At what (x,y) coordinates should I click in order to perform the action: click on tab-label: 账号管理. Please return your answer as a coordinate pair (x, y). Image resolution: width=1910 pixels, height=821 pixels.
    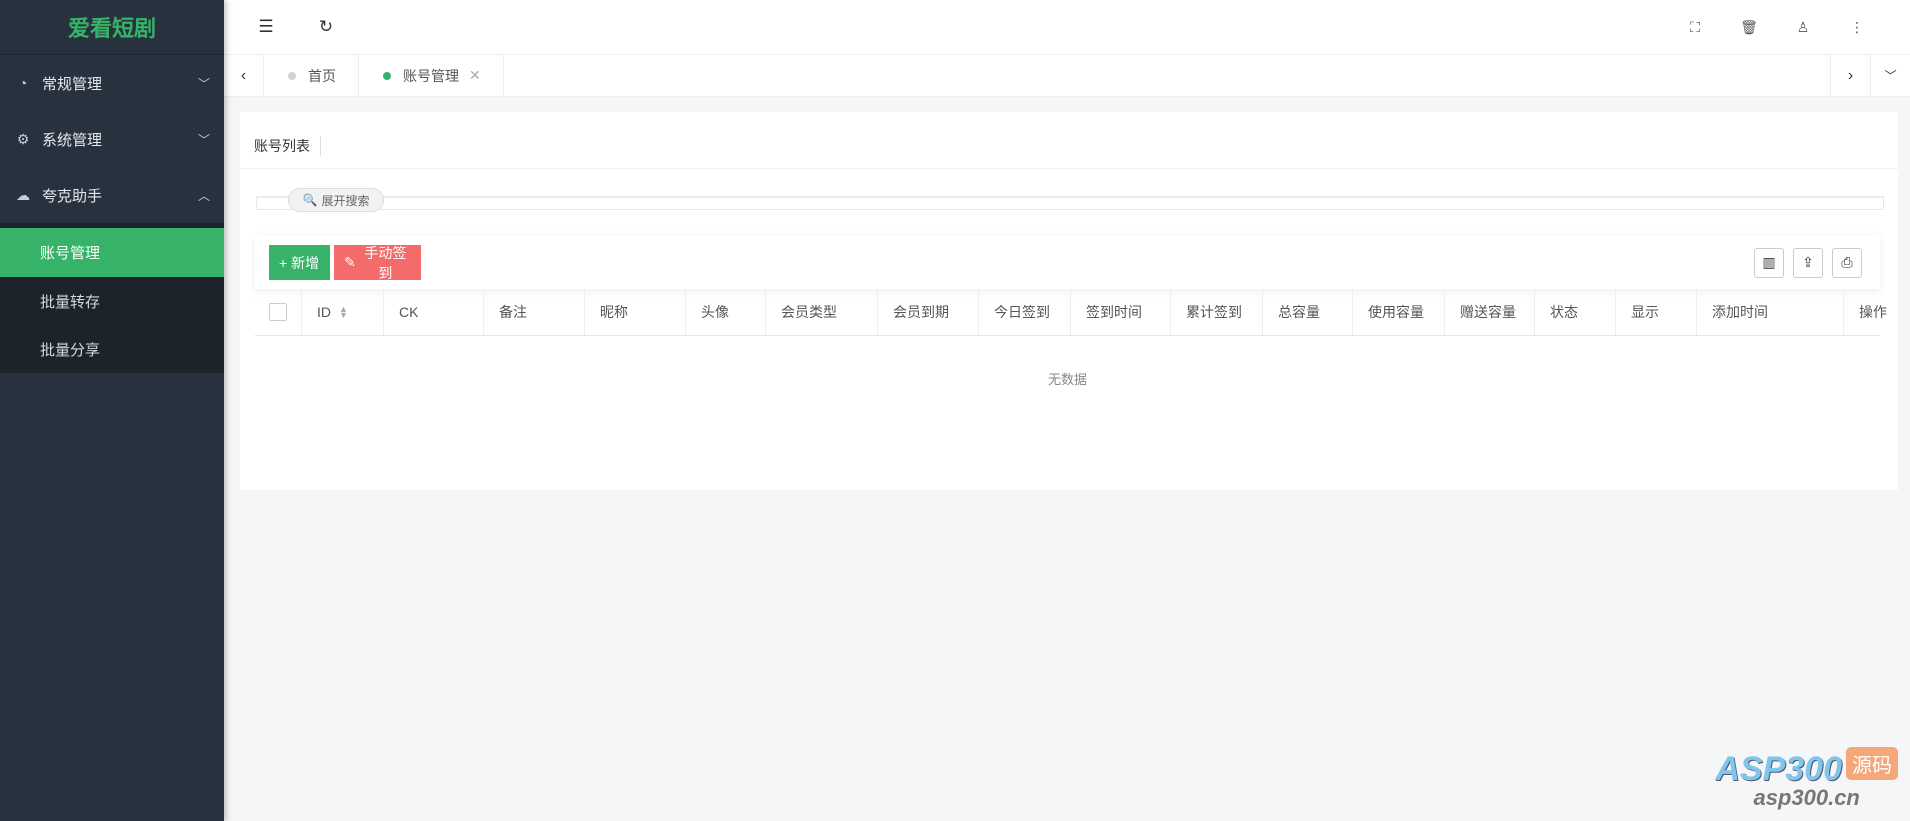
    Looking at the image, I should click on (431, 75).